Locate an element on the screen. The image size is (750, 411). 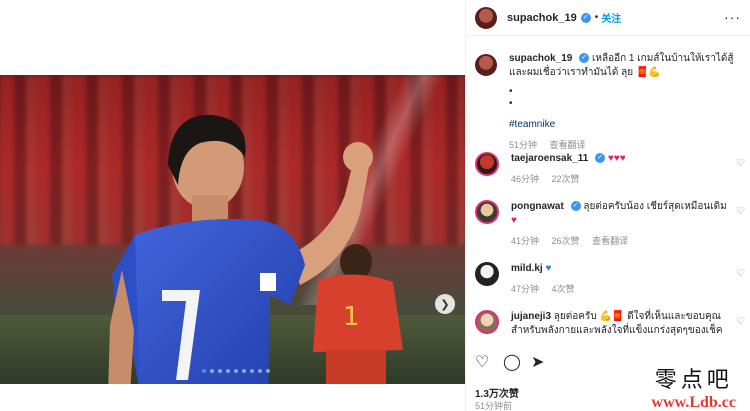
caption-text-line1: เหลืออีก 1 เกมส์ในบ้านให้เราได้สู้ is located at coordinates (662, 58).